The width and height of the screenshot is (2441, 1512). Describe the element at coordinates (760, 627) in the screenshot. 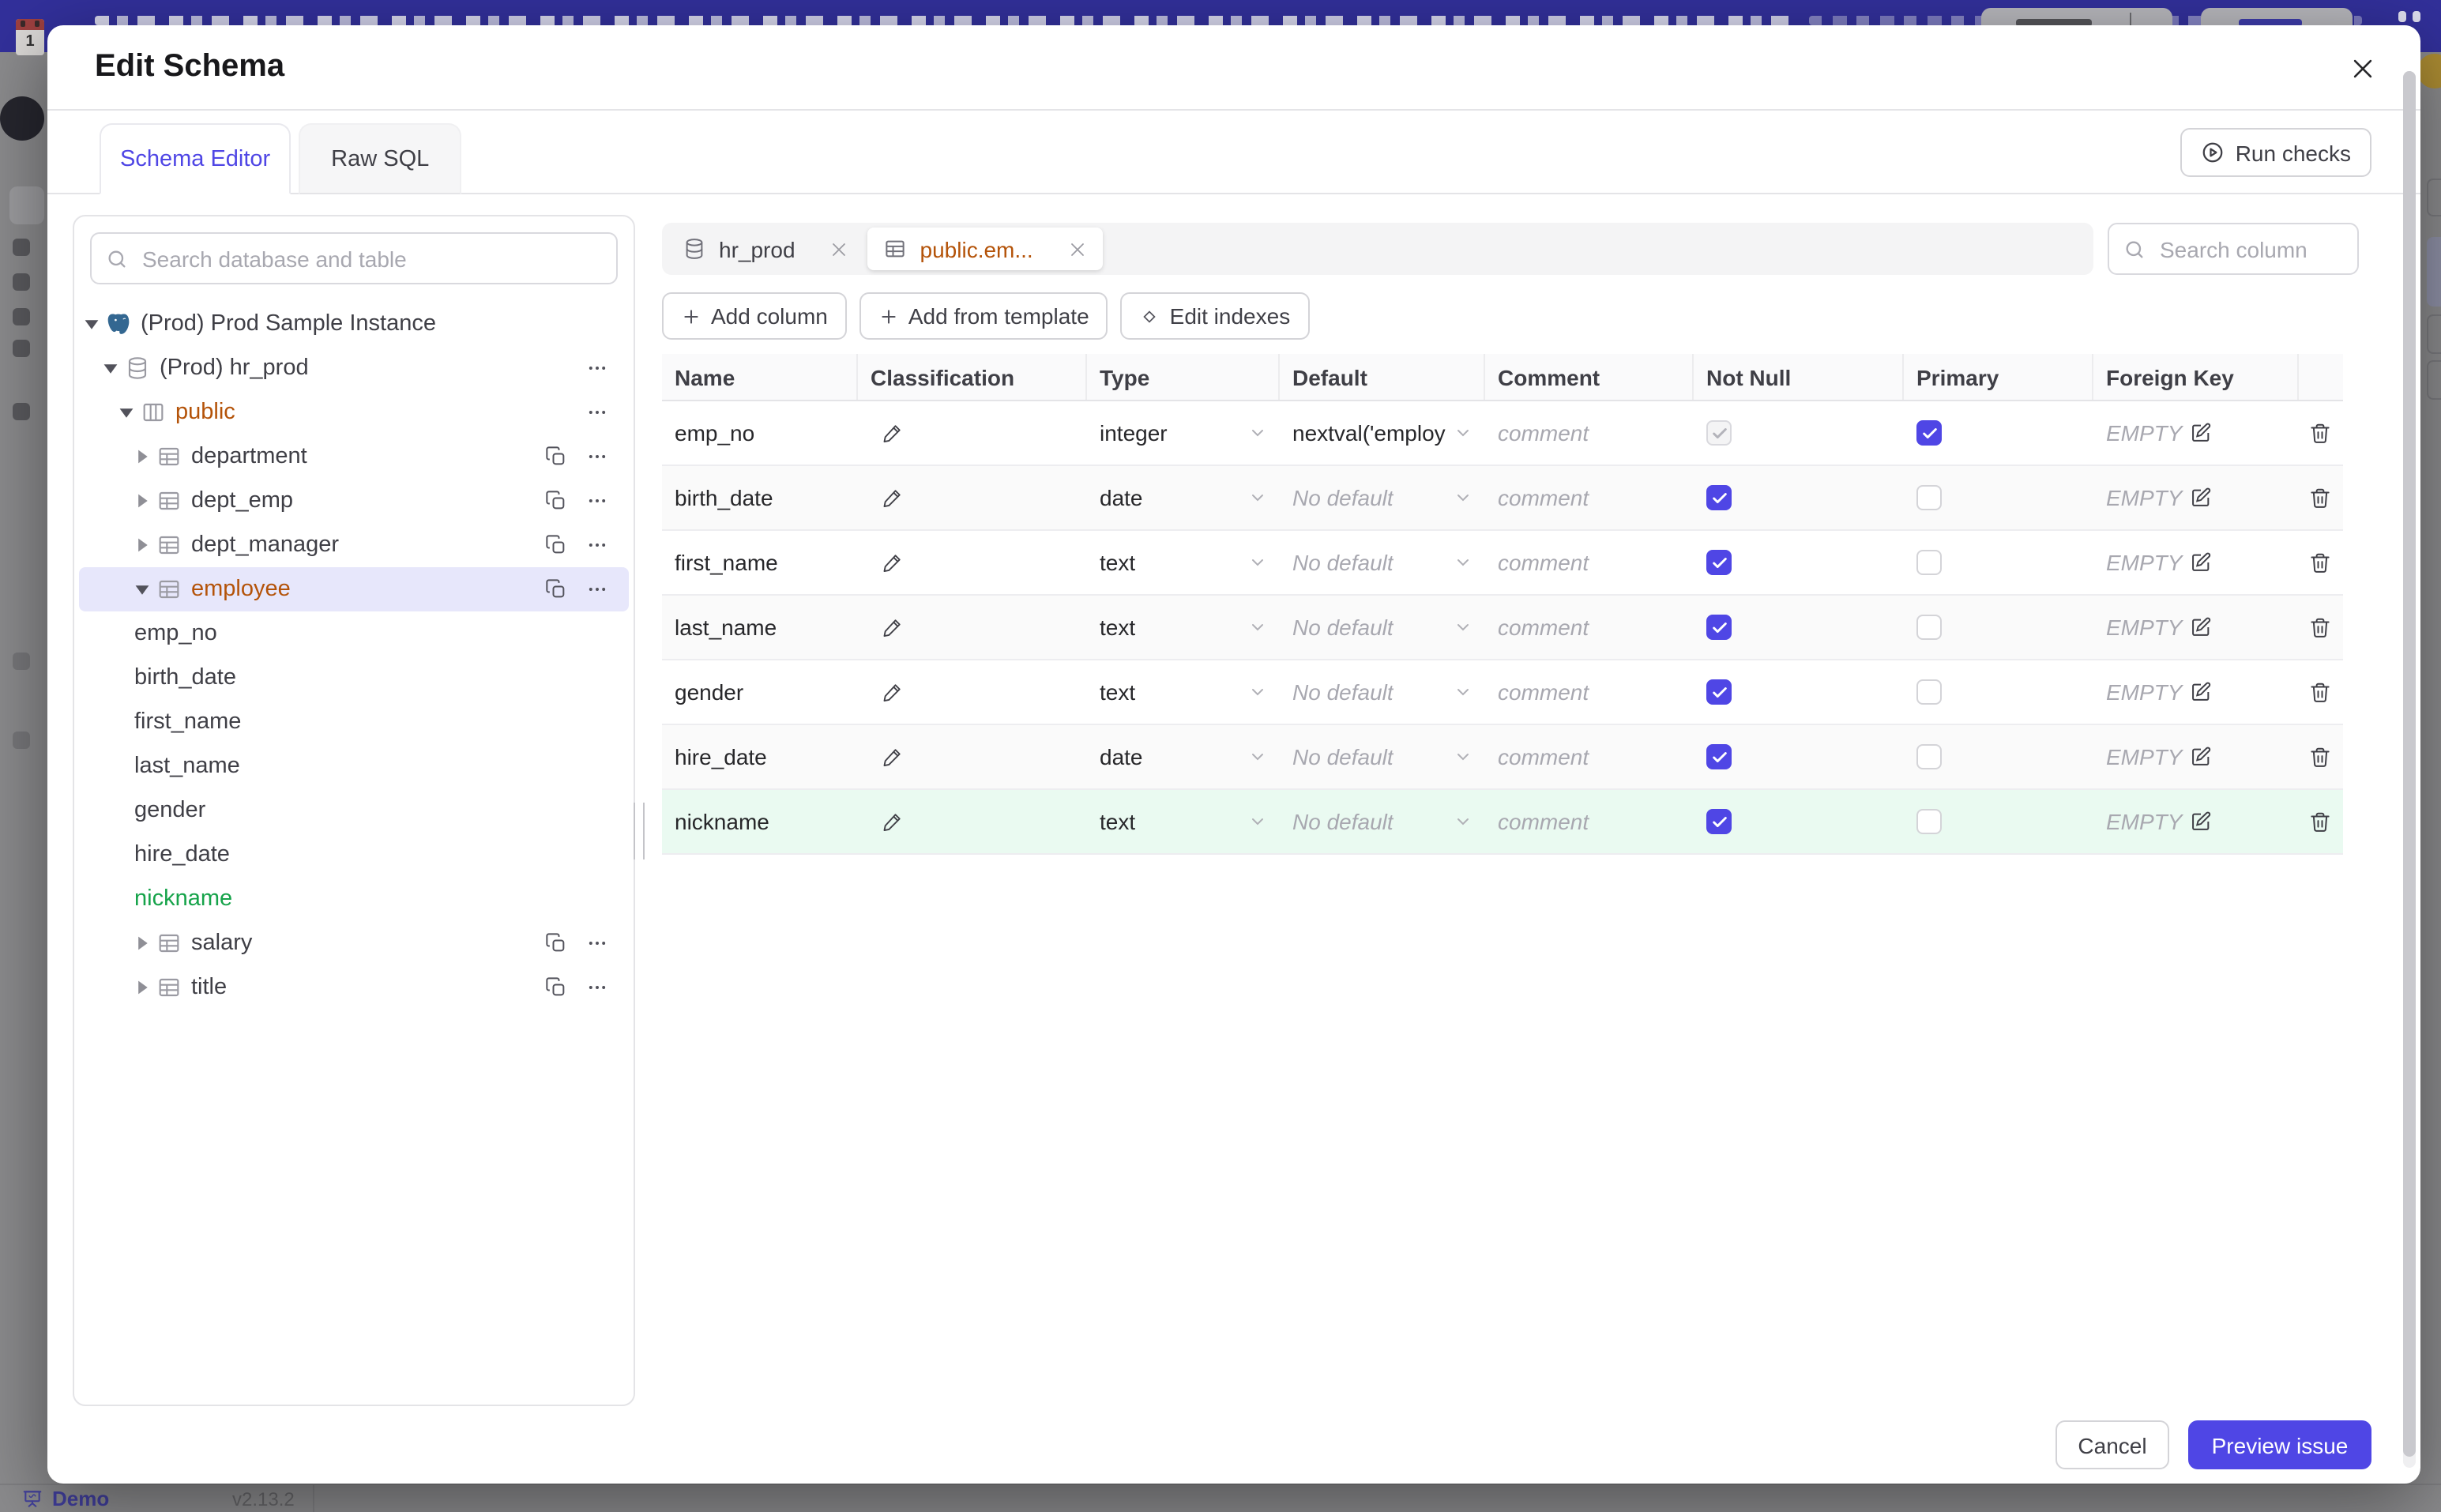

I see `column-name-cell: last_name` at that location.